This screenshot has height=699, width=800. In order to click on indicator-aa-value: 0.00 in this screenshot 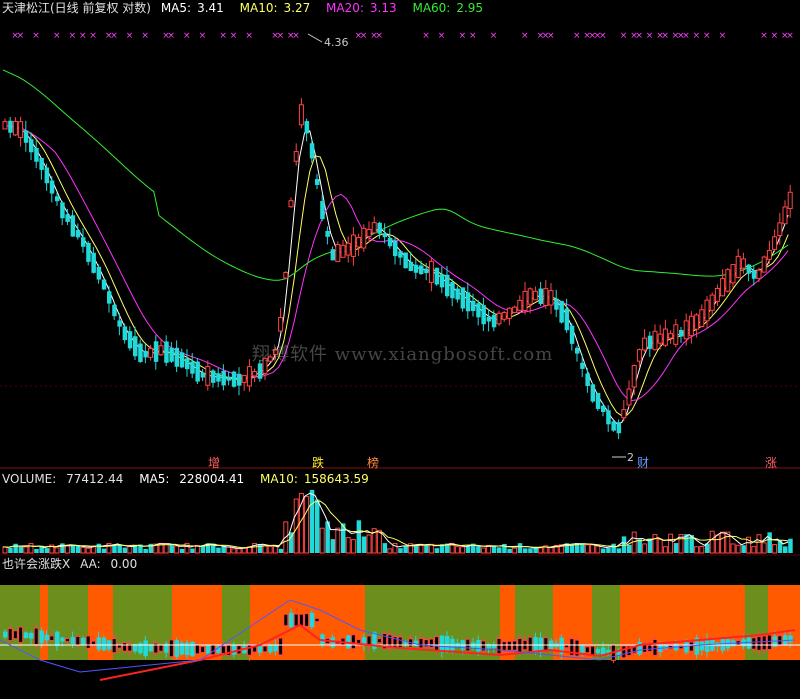, I will do `click(124, 564)`.